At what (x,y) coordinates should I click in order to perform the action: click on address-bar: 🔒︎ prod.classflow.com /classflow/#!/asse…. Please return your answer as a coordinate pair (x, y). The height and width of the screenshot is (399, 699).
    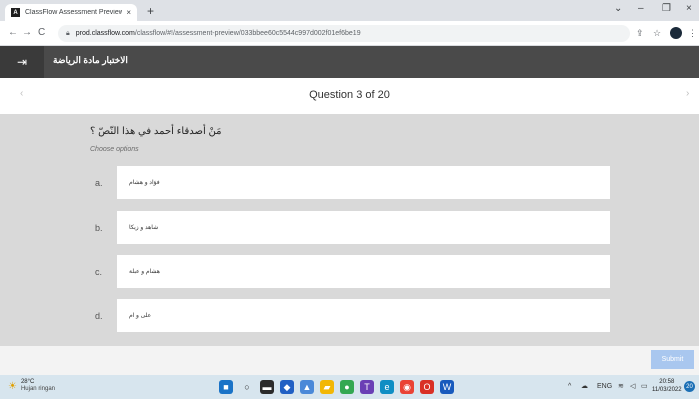
    Looking at the image, I should click on (344, 33).